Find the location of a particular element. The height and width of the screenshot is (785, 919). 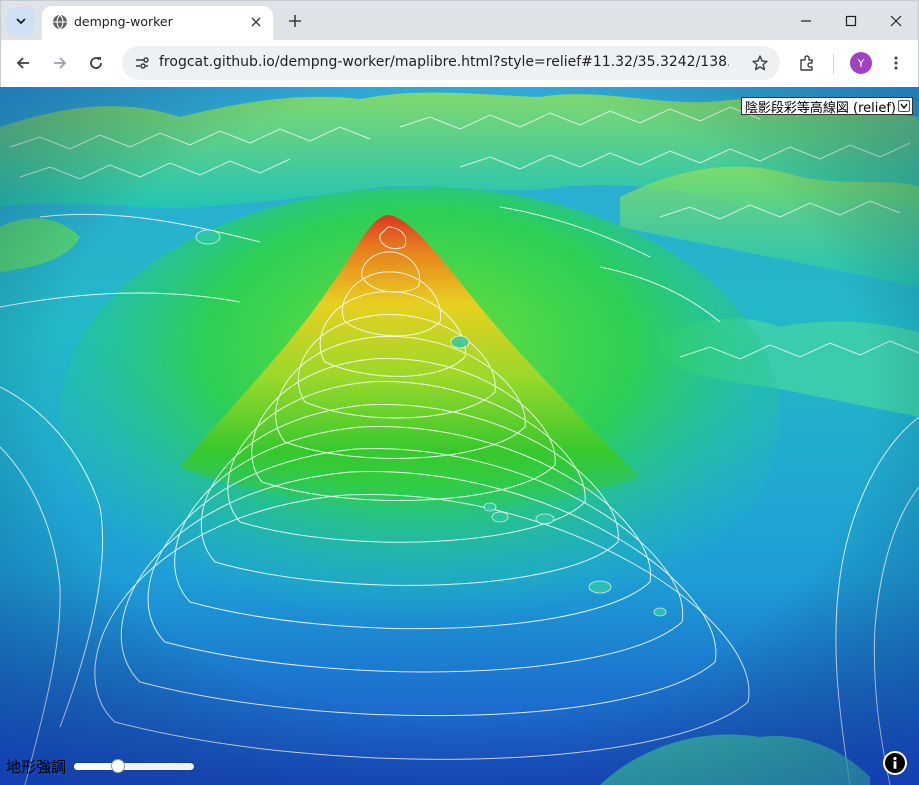

terrain-exaggeration-control: 地形強調 is located at coordinates (100, 766).